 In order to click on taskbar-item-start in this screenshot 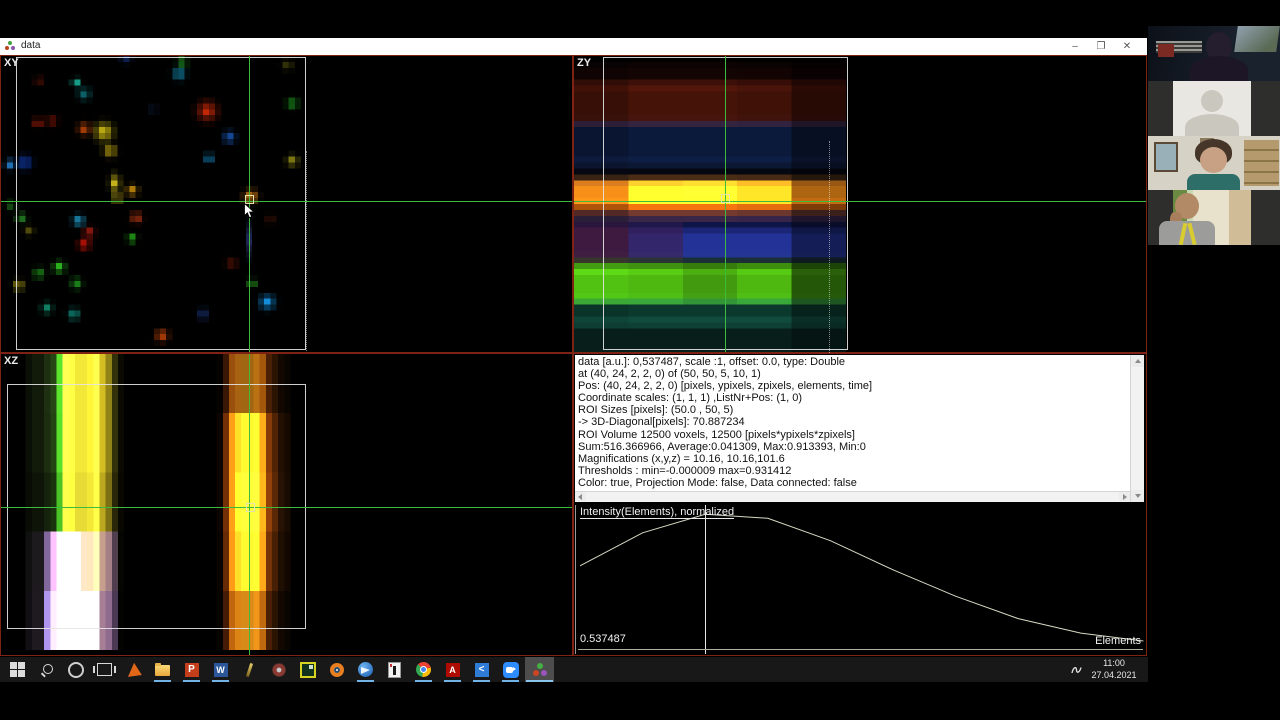, I will do `click(17, 669)`.